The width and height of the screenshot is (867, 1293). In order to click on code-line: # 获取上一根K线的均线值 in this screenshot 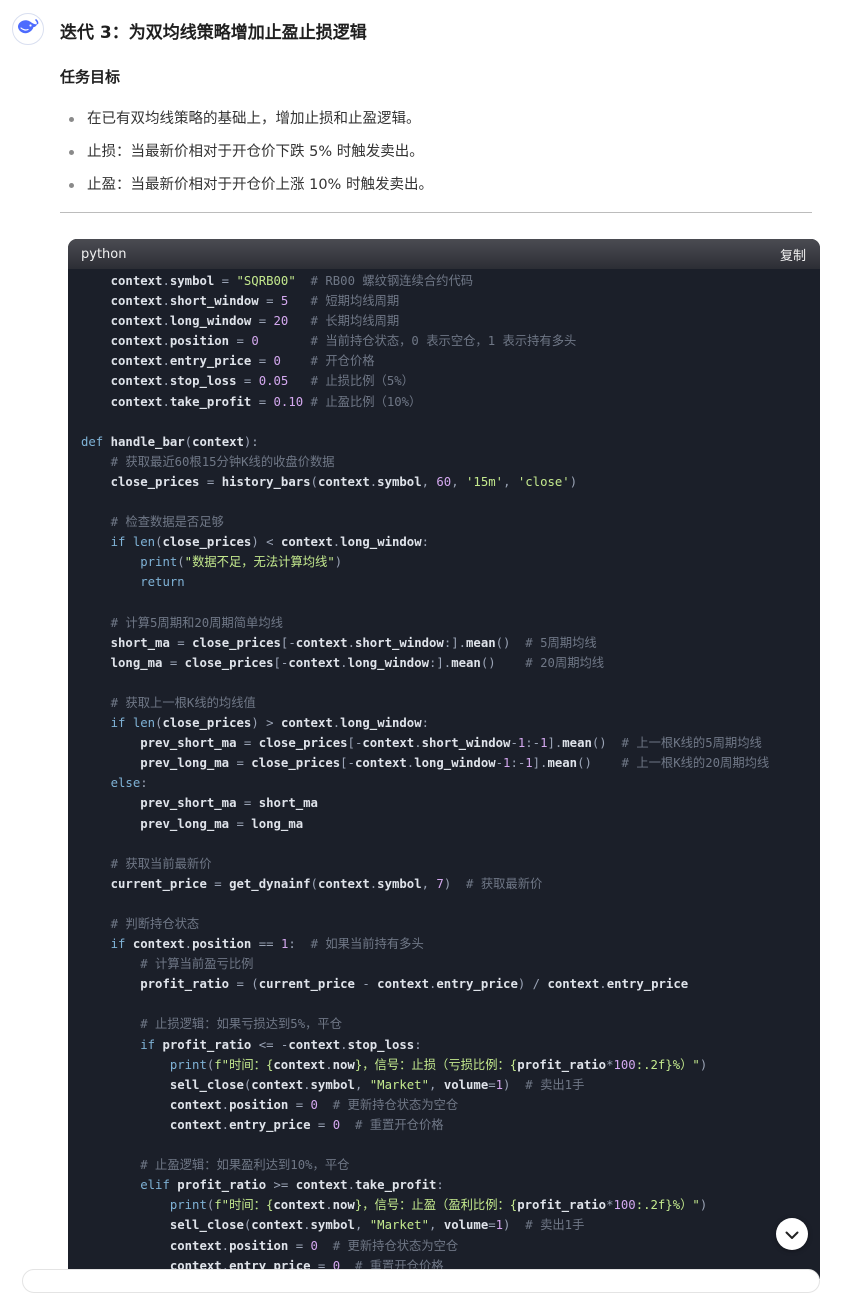, I will do `click(450, 703)`.